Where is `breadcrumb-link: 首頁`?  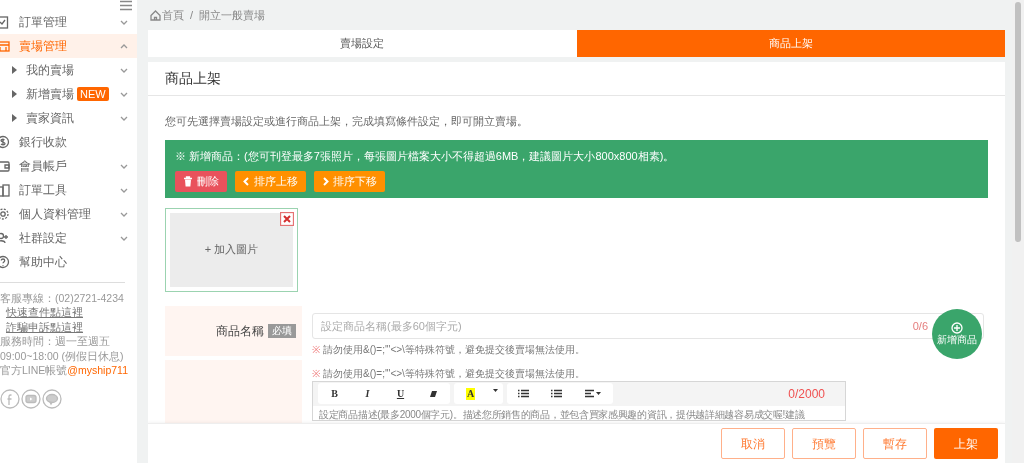 breadcrumb-link: 首頁 is located at coordinates (167, 15).